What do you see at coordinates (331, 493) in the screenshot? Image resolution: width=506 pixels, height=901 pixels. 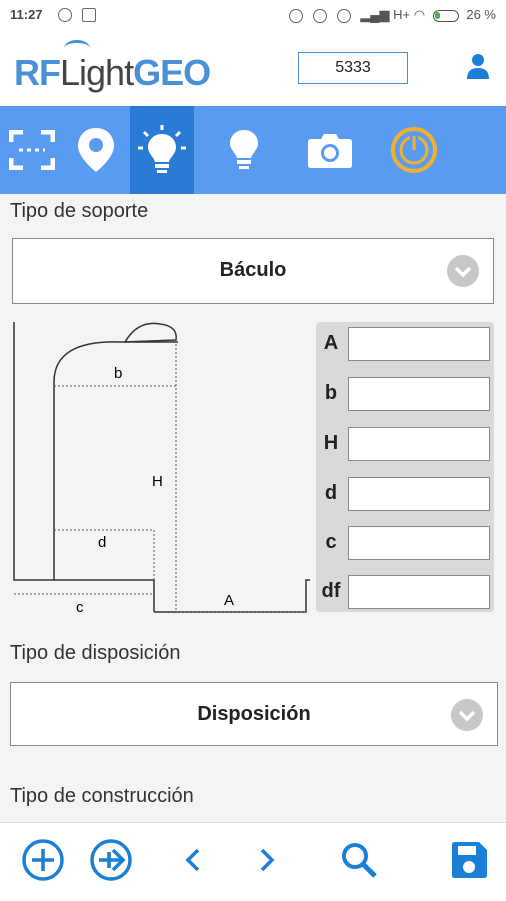 I see `dimension-label: d` at bounding box center [331, 493].